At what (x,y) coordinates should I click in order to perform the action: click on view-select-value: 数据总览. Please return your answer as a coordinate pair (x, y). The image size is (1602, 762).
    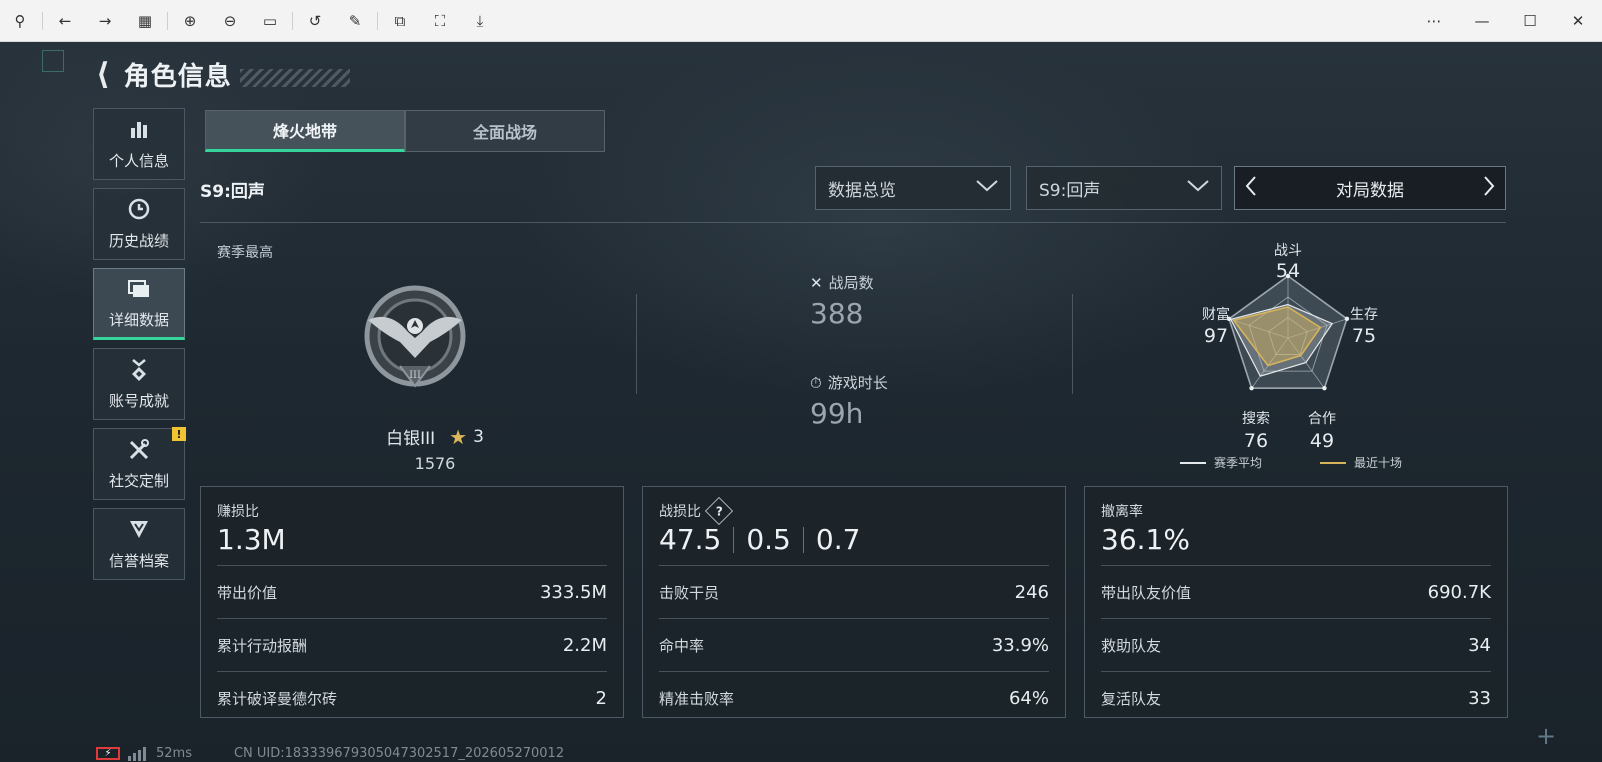
    Looking at the image, I should click on (862, 190).